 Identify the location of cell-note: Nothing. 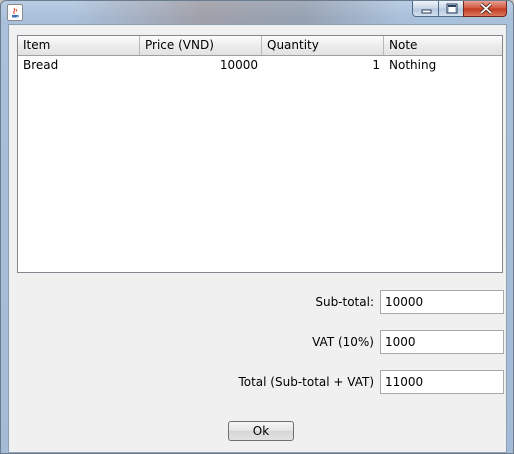
(413, 65).